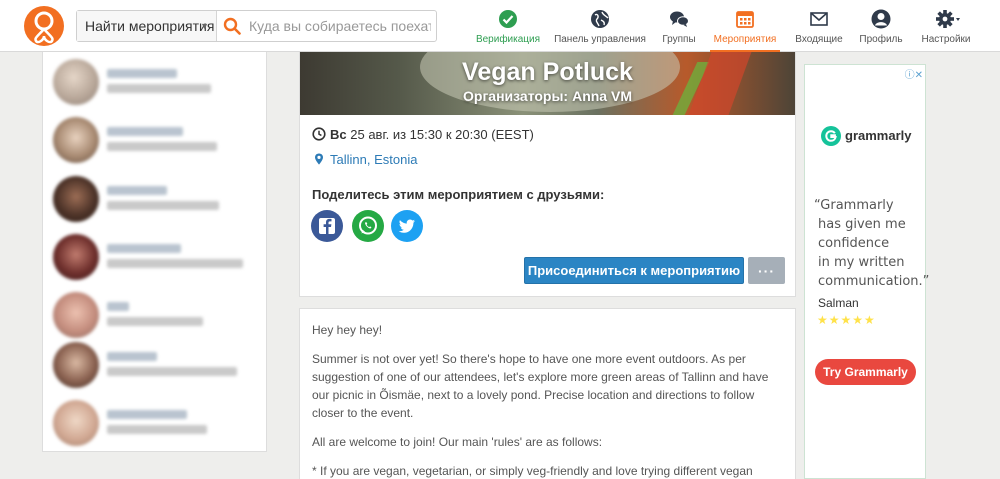 This screenshot has height=479, width=1000. What do you see at coordinates (745, 39) in the screenshot?
I see `nav-events-label: Мероприятия` at bounding box center [745, 39].